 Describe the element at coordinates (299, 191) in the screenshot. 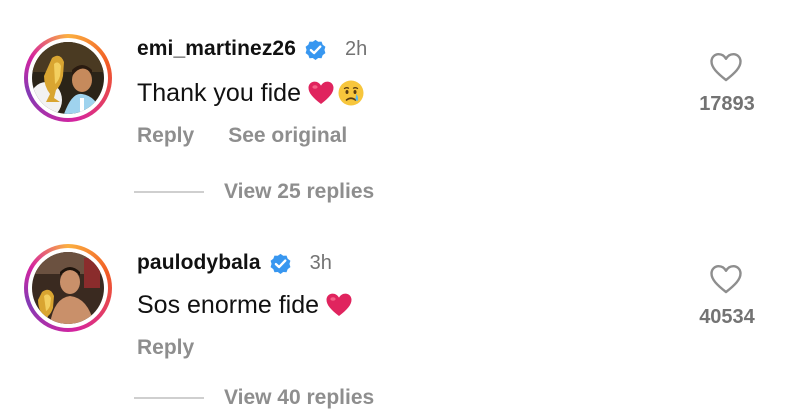

I see `view-replies-label: View 25 replies` at that location.